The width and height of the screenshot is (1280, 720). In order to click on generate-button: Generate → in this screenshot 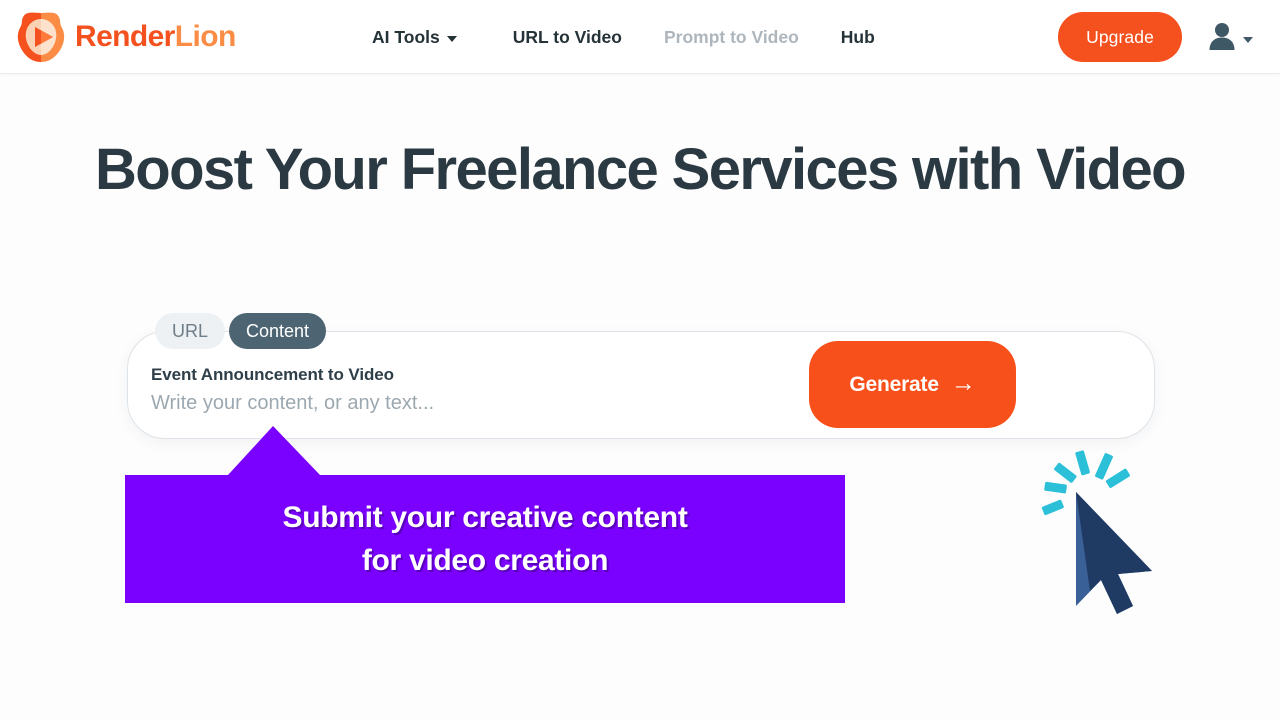, I will do `click(912, 384)`.